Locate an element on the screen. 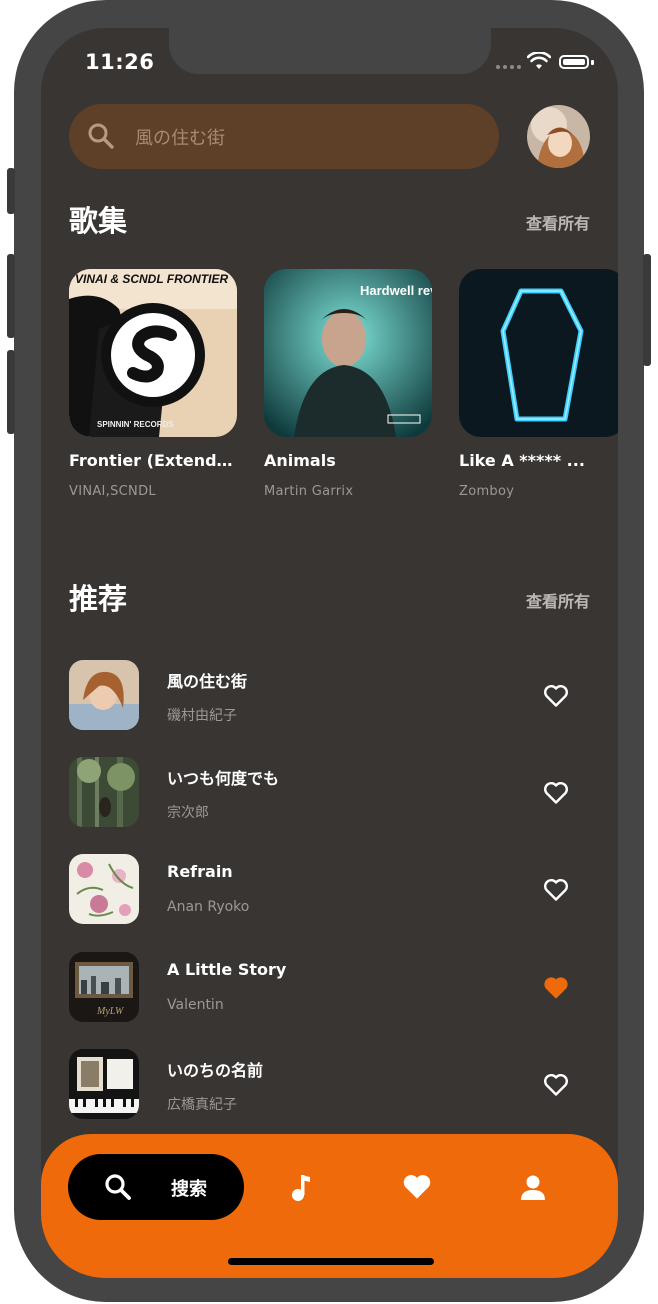  song-thumbnail: MyLW is located at coordinates (104, 987).